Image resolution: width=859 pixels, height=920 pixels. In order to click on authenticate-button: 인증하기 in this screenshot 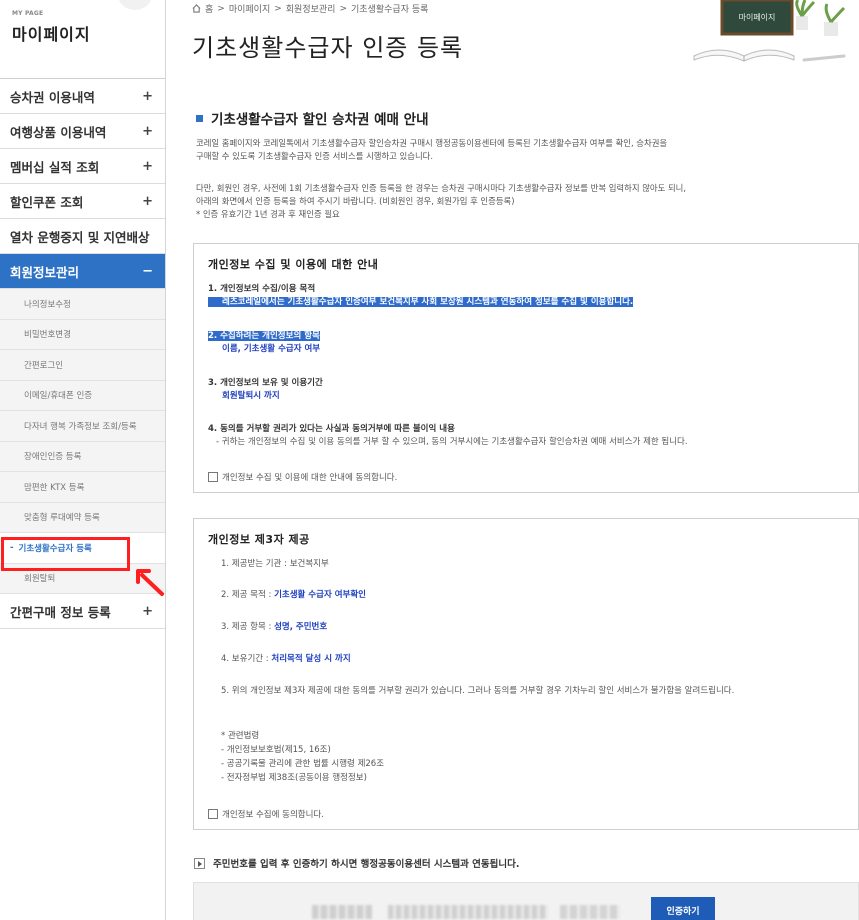, I will do `click(683, 908)`.